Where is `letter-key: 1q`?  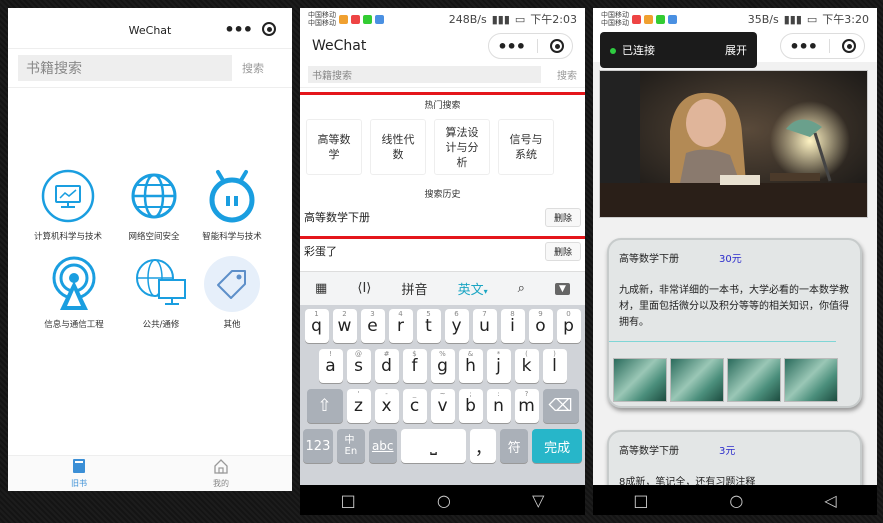
letter-key: 1q is located at coordinates (316, 326).